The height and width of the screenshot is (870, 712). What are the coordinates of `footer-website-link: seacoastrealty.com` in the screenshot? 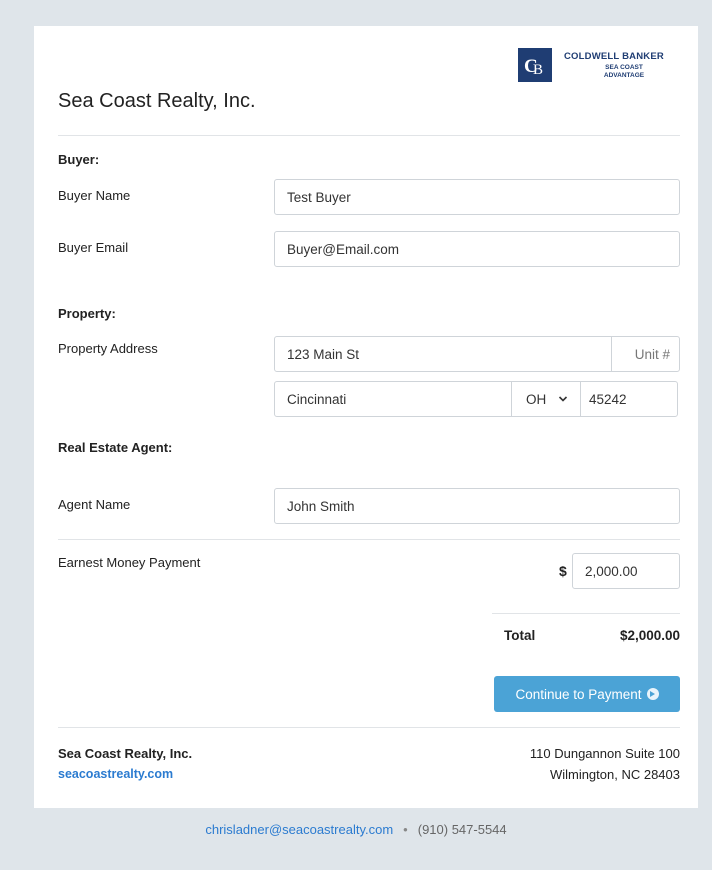 It's located at (115, 774).